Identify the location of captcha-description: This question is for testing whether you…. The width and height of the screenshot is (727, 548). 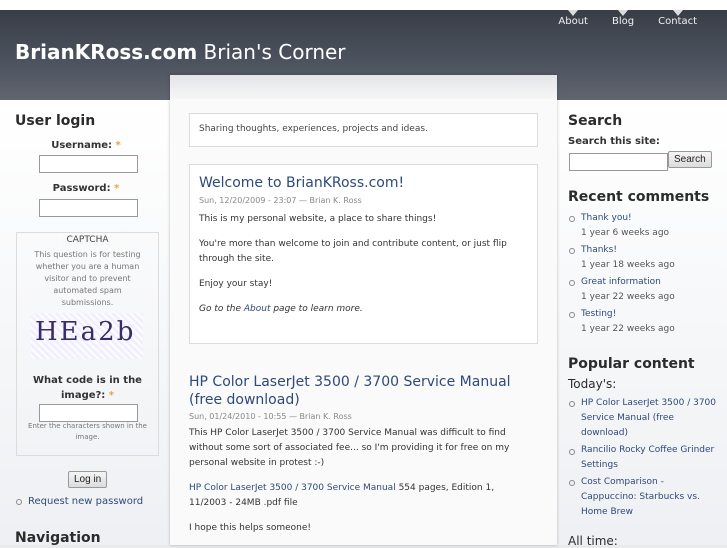
(87, 278).